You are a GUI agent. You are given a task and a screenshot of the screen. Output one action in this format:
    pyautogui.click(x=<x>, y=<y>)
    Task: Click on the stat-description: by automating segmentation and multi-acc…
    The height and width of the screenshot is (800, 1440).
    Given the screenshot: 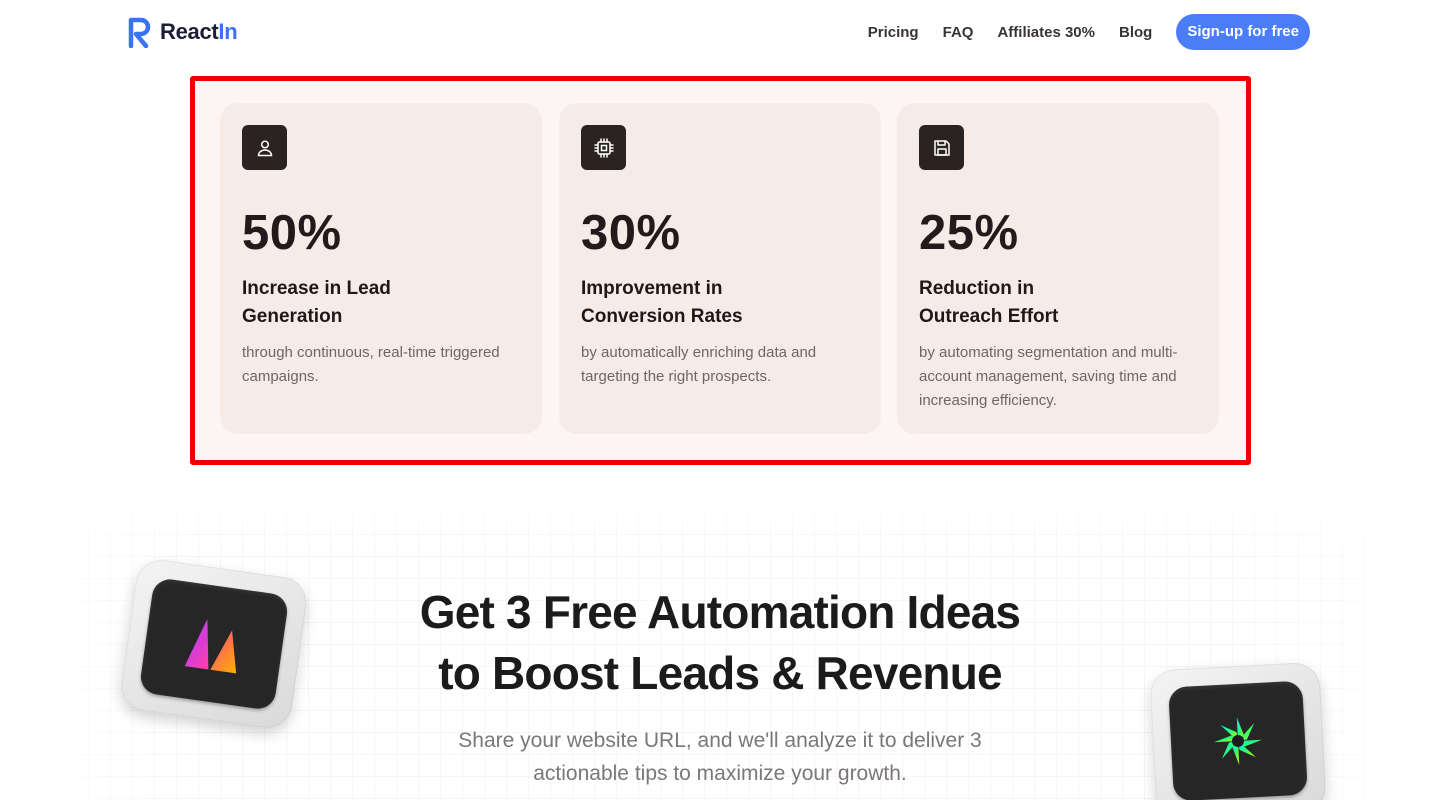 What is the action you would take?
    pyautogui.click(x=1048, y=376)
    